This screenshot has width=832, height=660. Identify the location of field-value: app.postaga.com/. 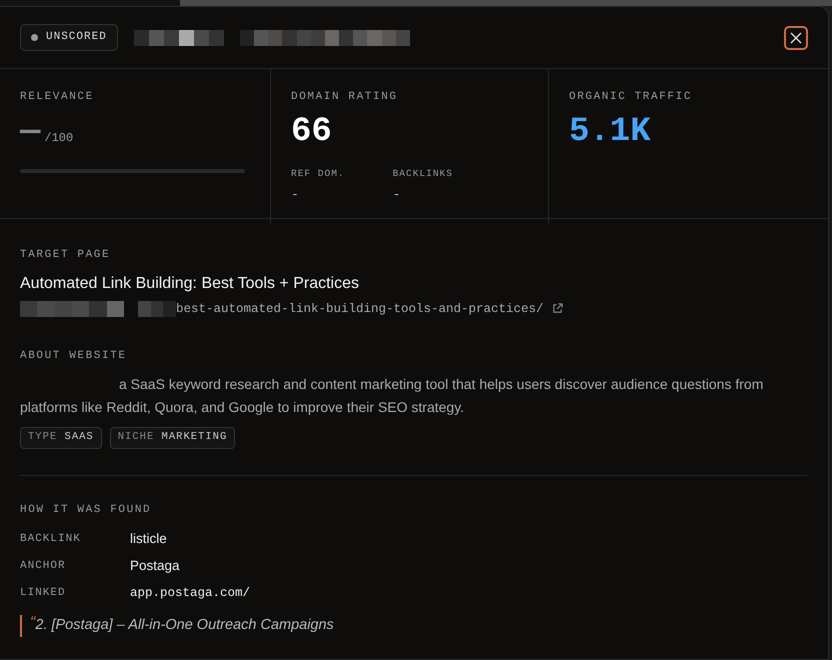
(190, 593).